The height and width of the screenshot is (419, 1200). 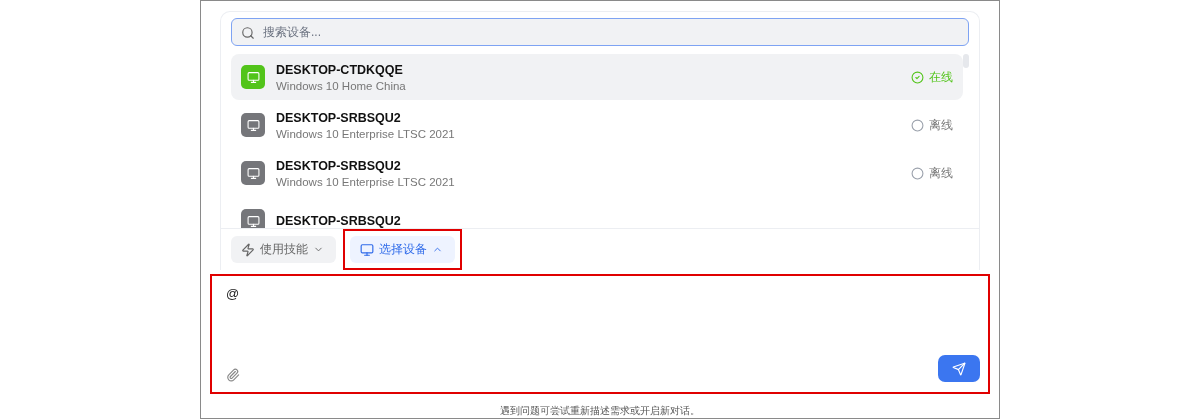 I want to click on input-text: @, so click(x=233, y=293).